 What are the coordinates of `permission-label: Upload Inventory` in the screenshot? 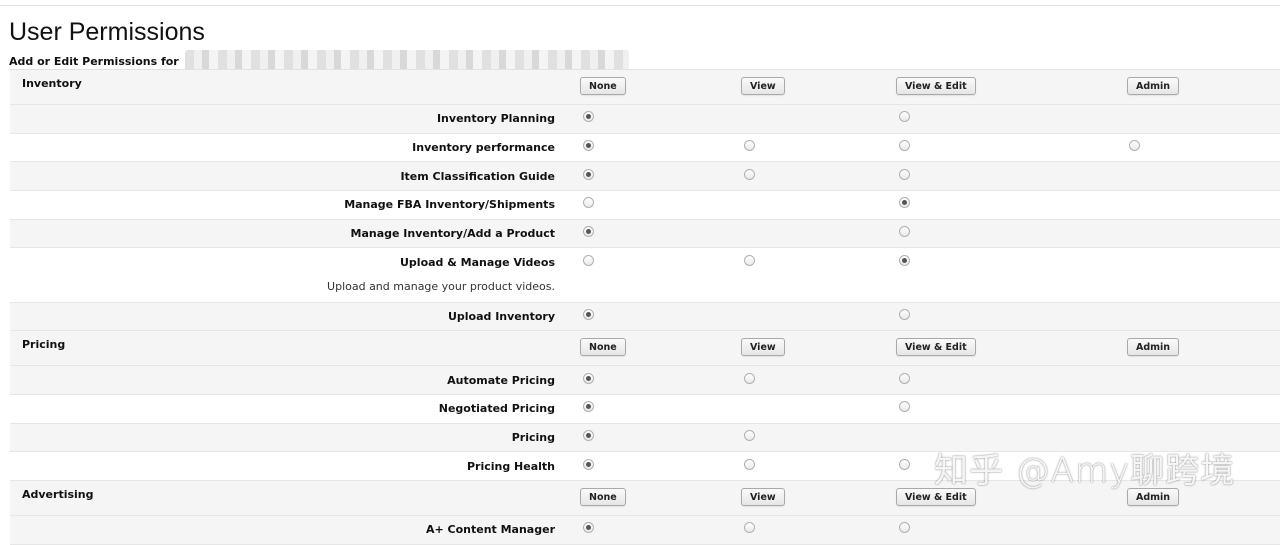 It's located at (501, 316).